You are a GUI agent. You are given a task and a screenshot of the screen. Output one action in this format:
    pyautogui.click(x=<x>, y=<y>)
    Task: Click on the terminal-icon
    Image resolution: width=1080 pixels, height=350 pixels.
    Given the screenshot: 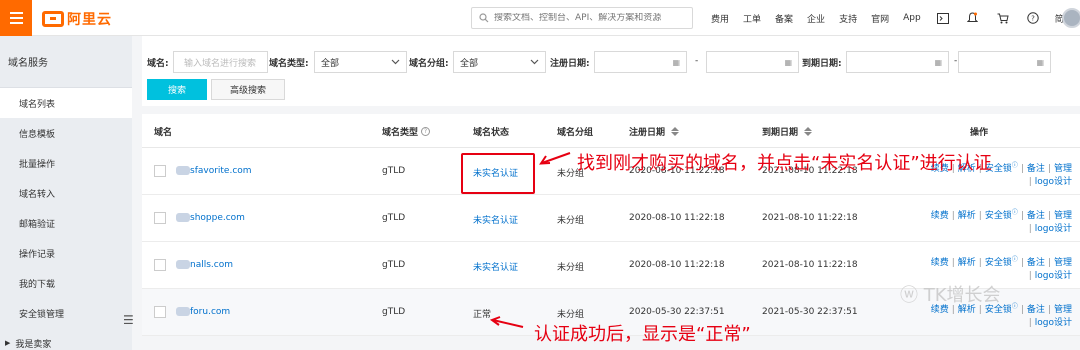 What is the action you would take?
    pyautogui.click(x=943, y=18)
    